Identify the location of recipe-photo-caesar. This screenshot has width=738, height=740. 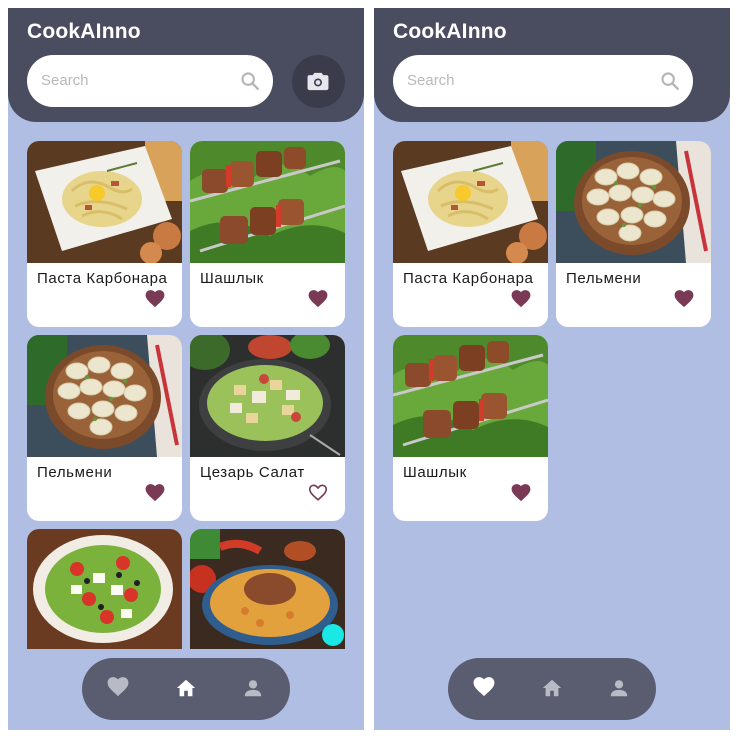
(267, 396).